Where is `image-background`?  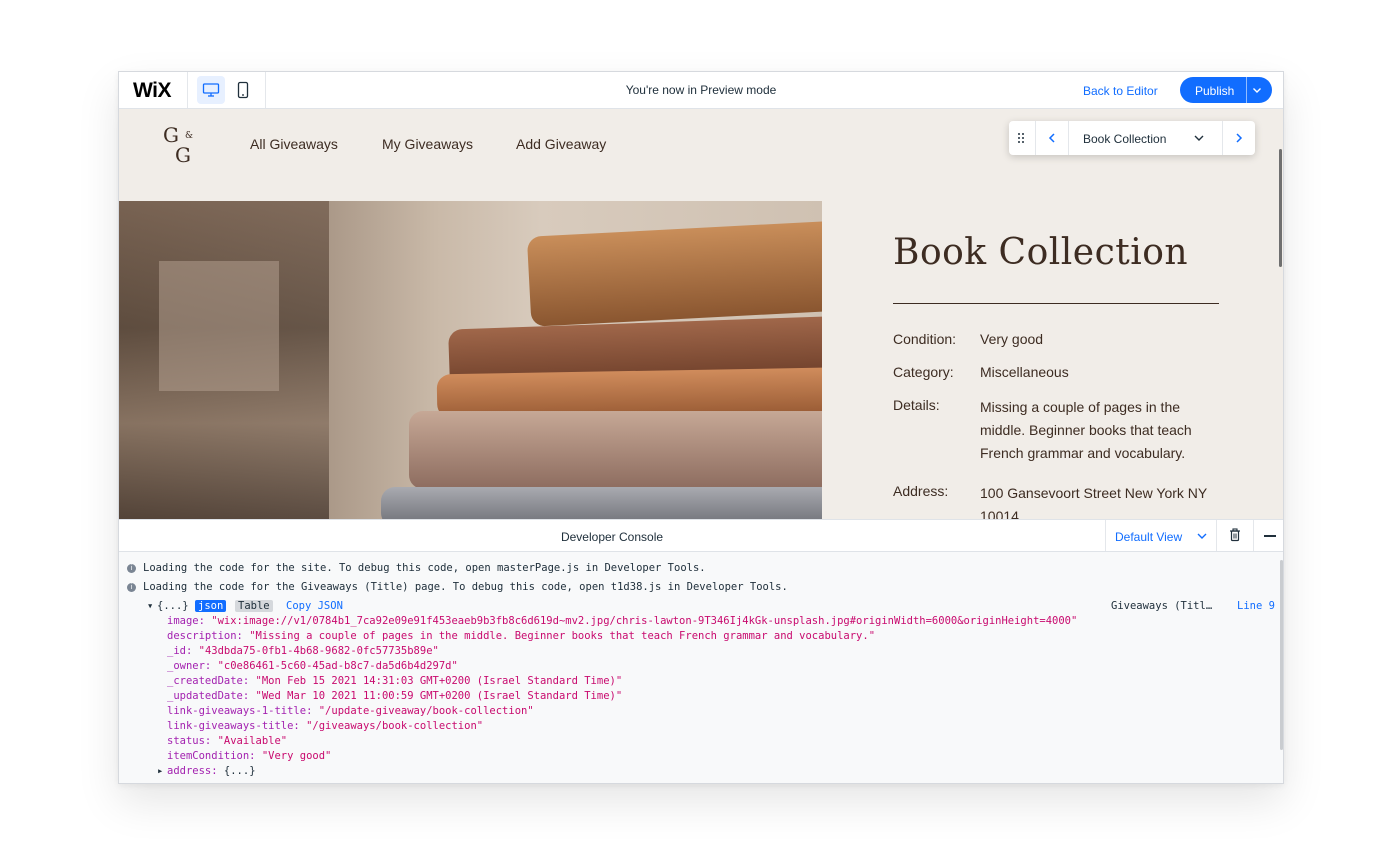 image-background is located at coordinates (219, 326).